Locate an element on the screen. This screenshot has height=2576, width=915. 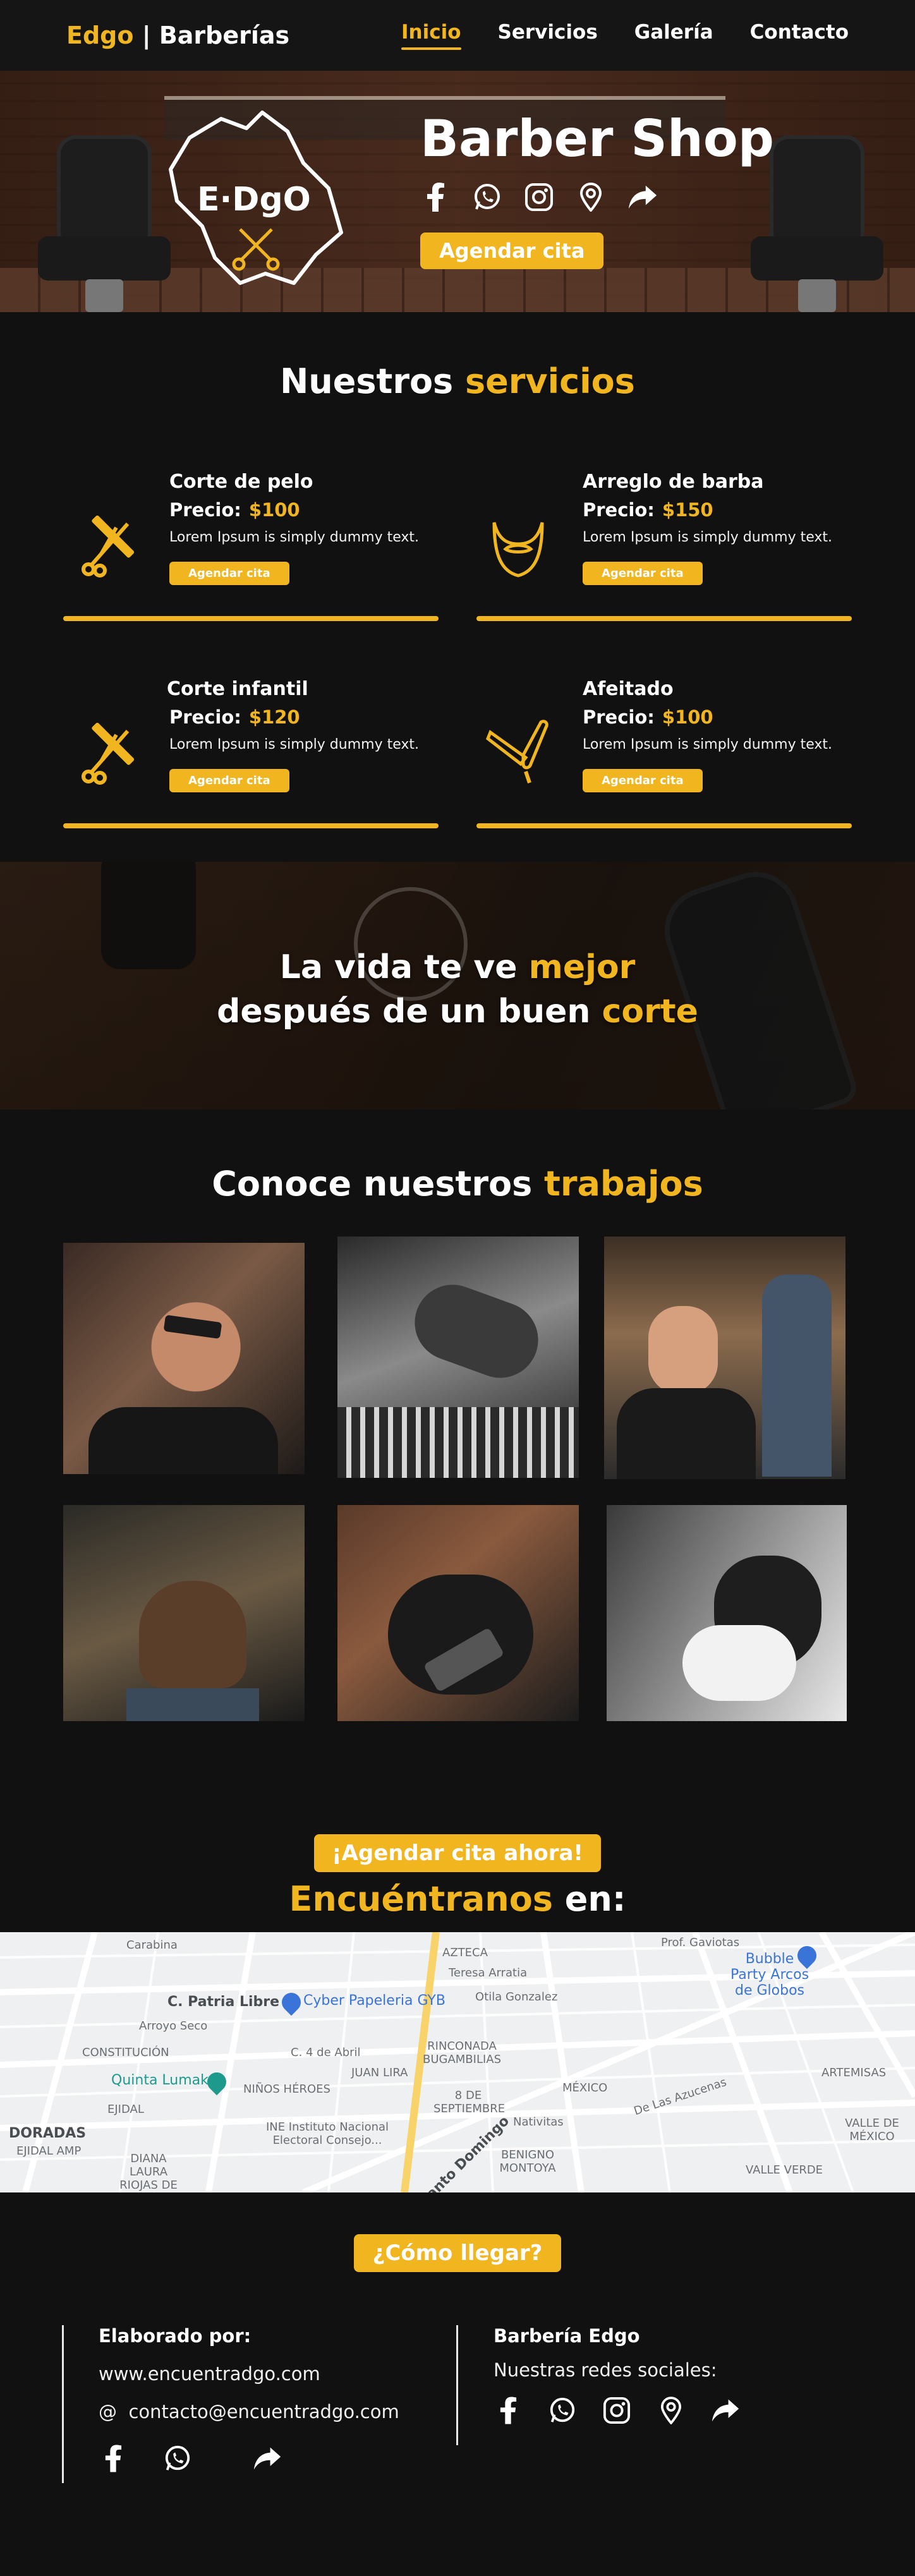
map-label: NIÑOS HÉROES is located at coordinates (286, 2089).